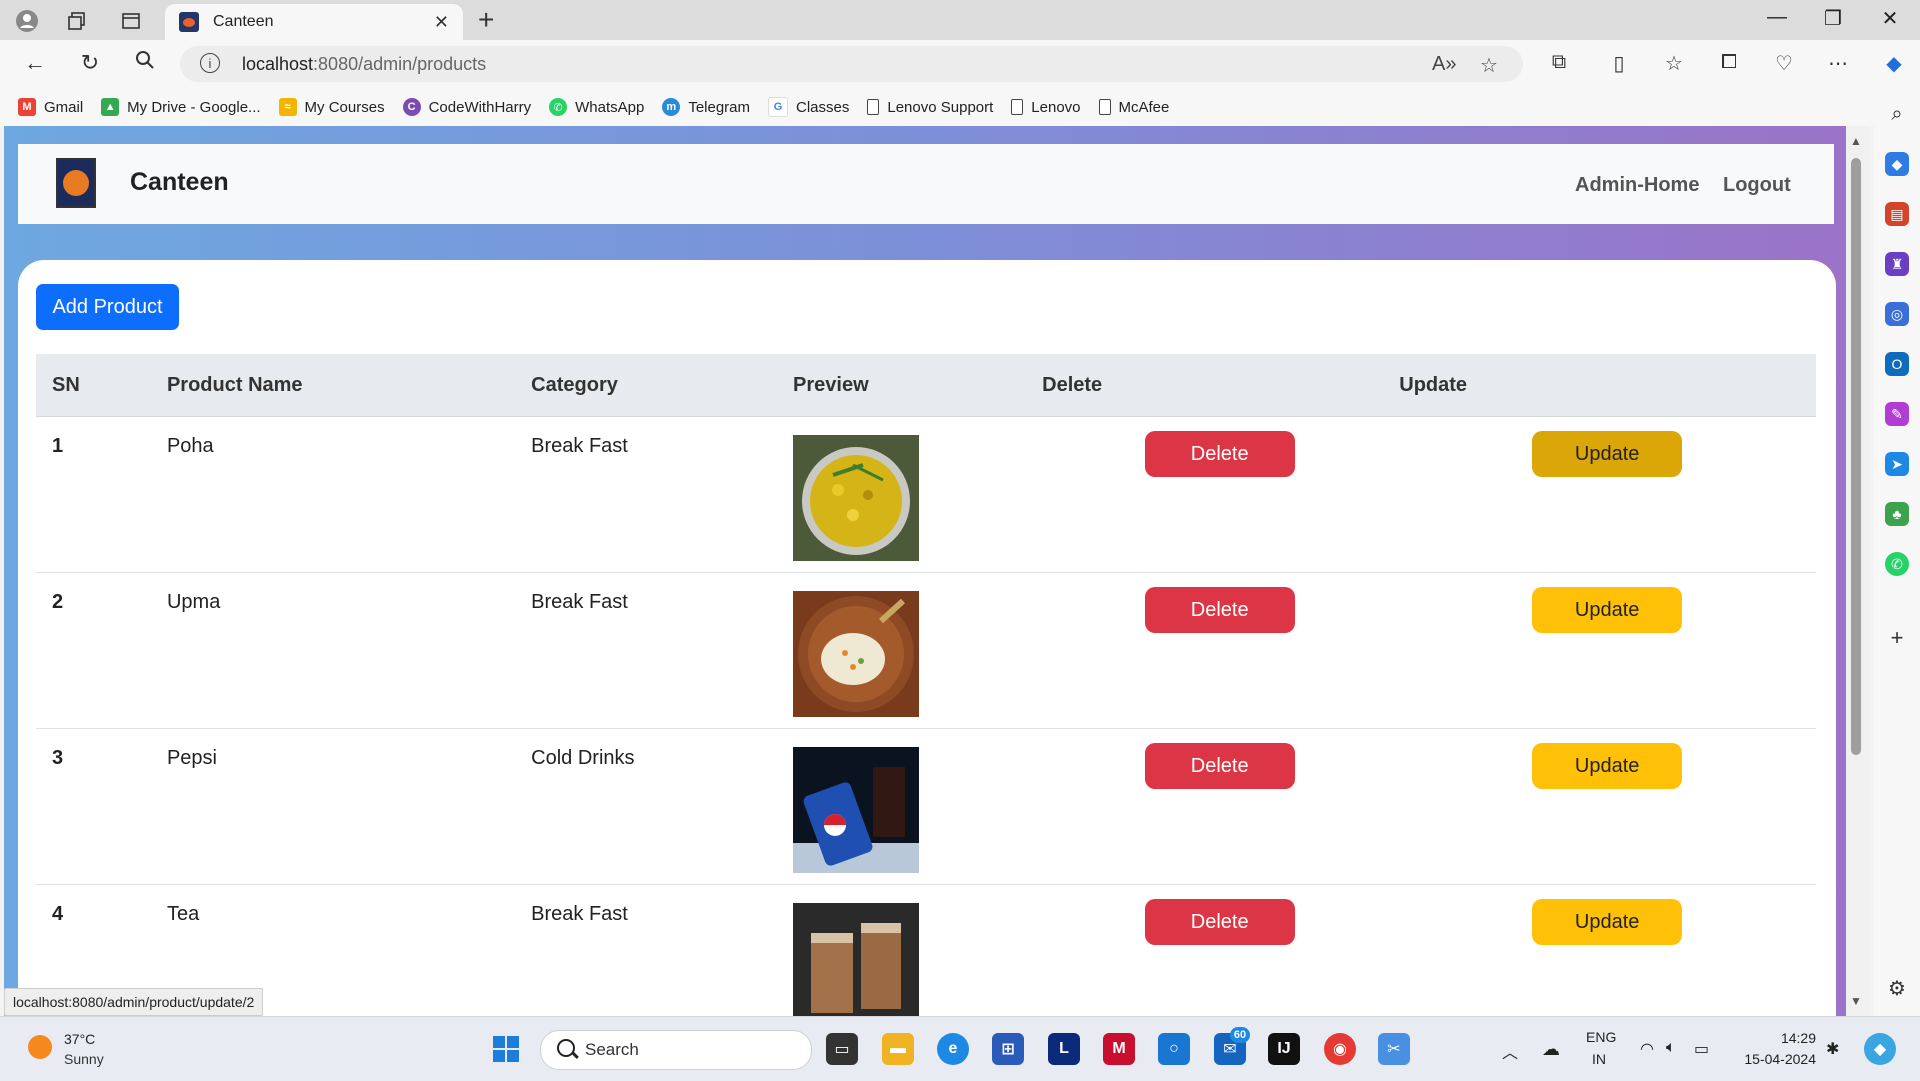 The image size is (1920, 1081). What do you see at coordinates (856, 810) in the screenshot?
I see `pepsi-image` at bounding box center [856, 810].